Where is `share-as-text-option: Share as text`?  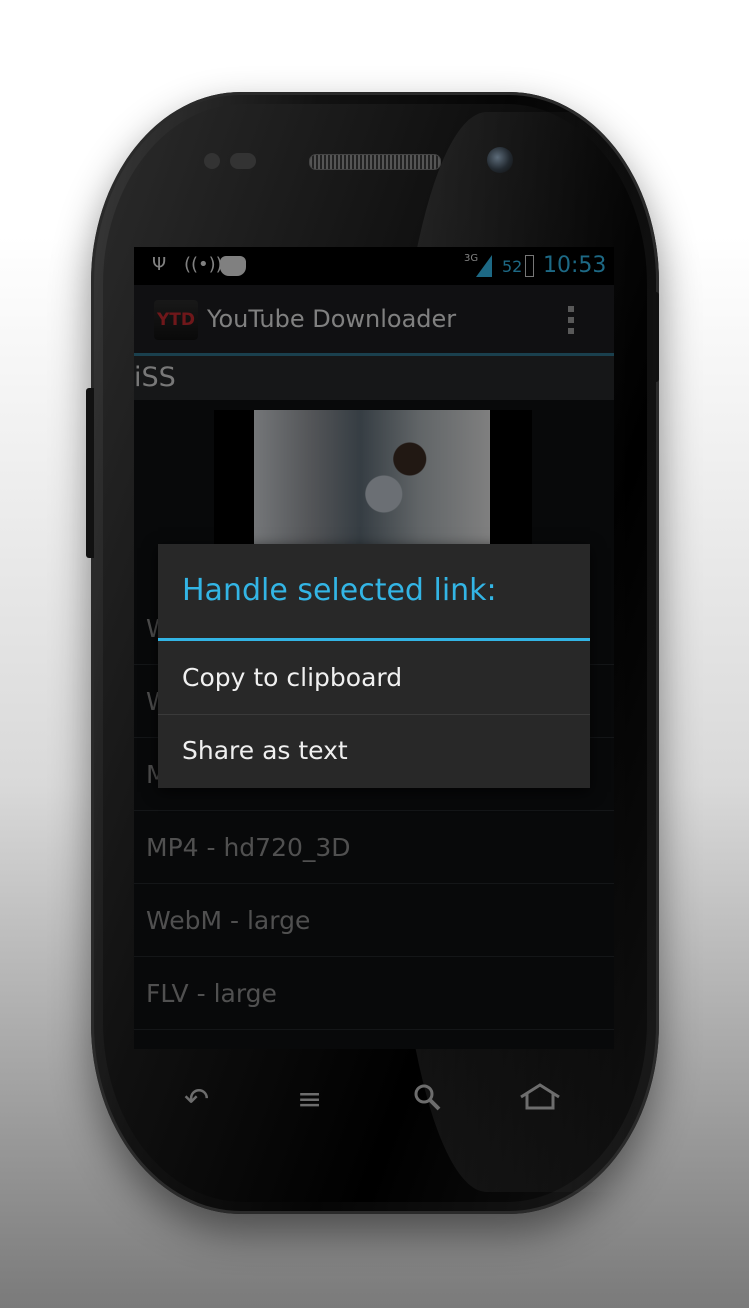
share-as-text-option: Share as text is located at coordinates (374, 751).